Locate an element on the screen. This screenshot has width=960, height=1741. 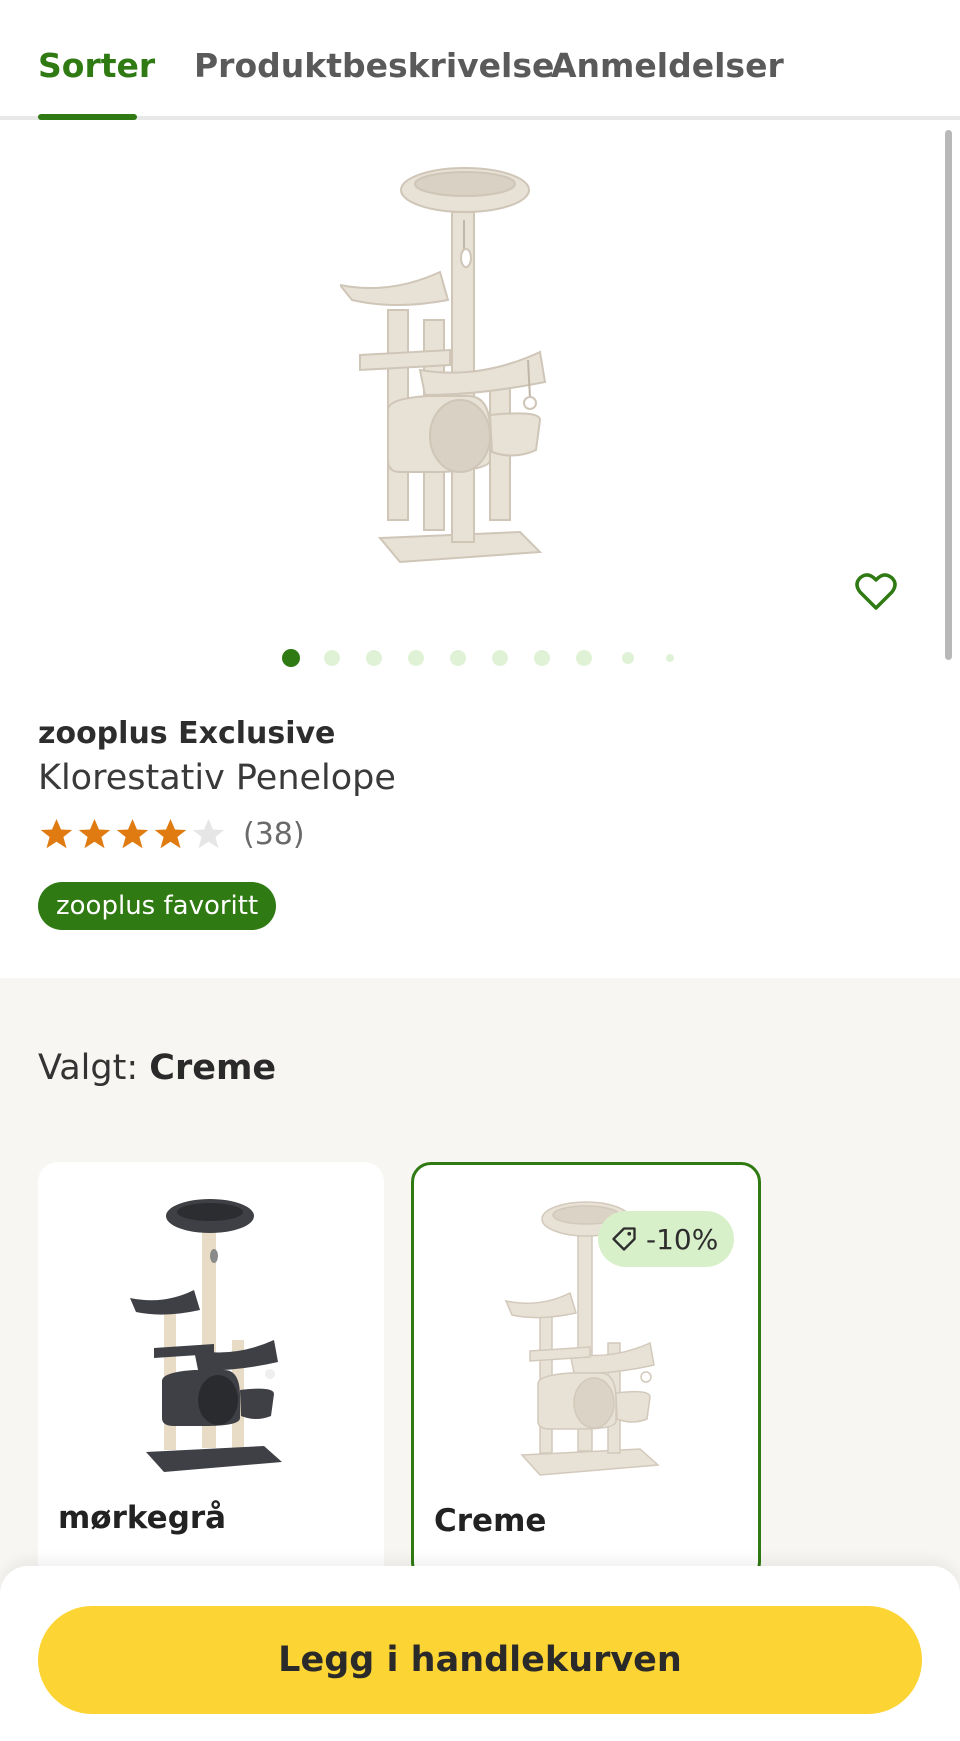
tab-bar: Sorter Produktbeskrivelse Anmeldelser is located at coordinates (480, 60).